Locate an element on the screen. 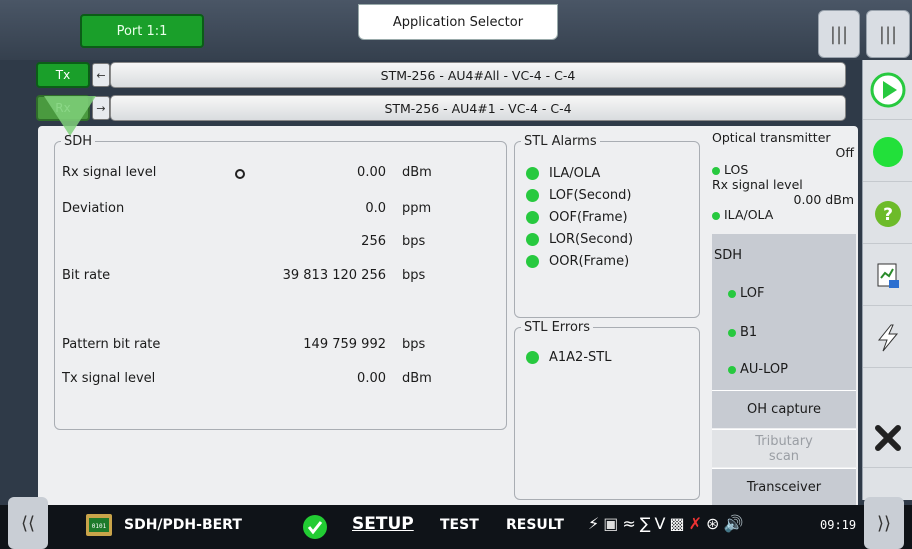 The width and height of the screenshot is (912, 549). sdh-lof: LOF is located at coordinates (746, 293).